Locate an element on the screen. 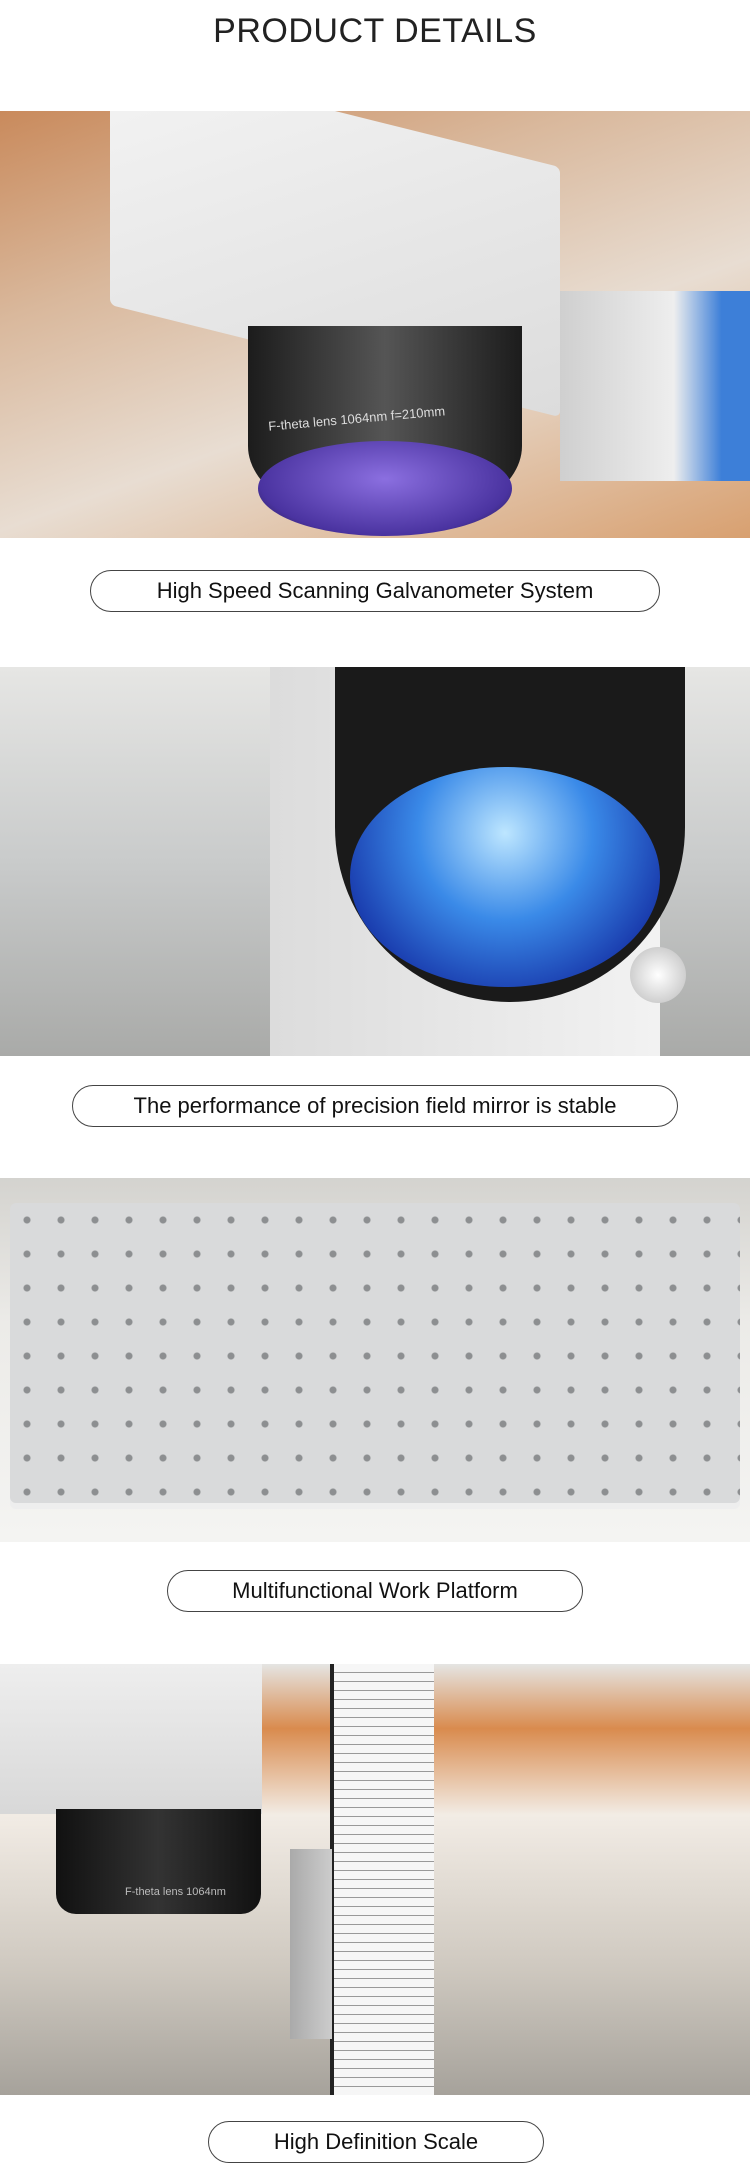 This screenshot has width=750, height=2179. laser-module is located at coordinates (655, 386).